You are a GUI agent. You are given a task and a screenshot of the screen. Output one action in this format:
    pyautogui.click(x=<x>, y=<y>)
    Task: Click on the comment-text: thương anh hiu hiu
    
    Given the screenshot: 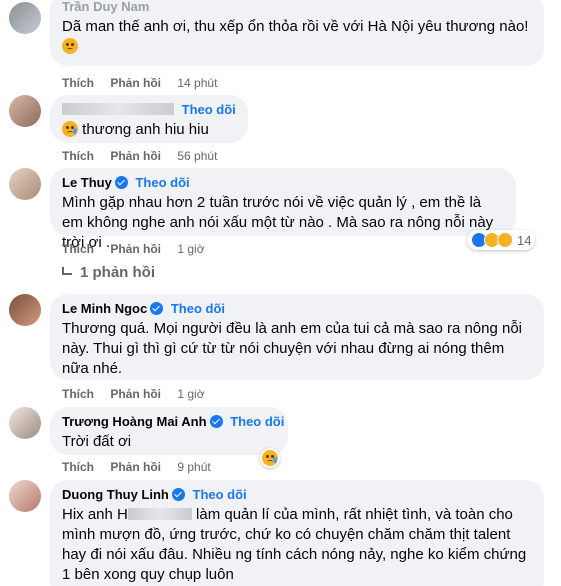 What is the action you would take?
    pyautogui.click(x=149, y=130)
    